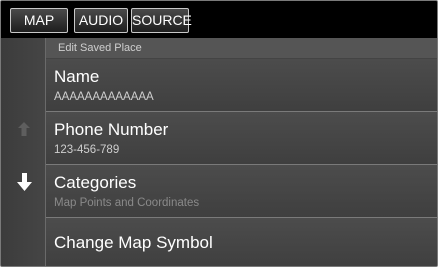 The width and height of the screenshot is (438, 267). What do you see at coordinates (104, 97) in the screenshot?
I see `item-value: AAAAAAAAAAAAA` at bounding box center [104, 97].